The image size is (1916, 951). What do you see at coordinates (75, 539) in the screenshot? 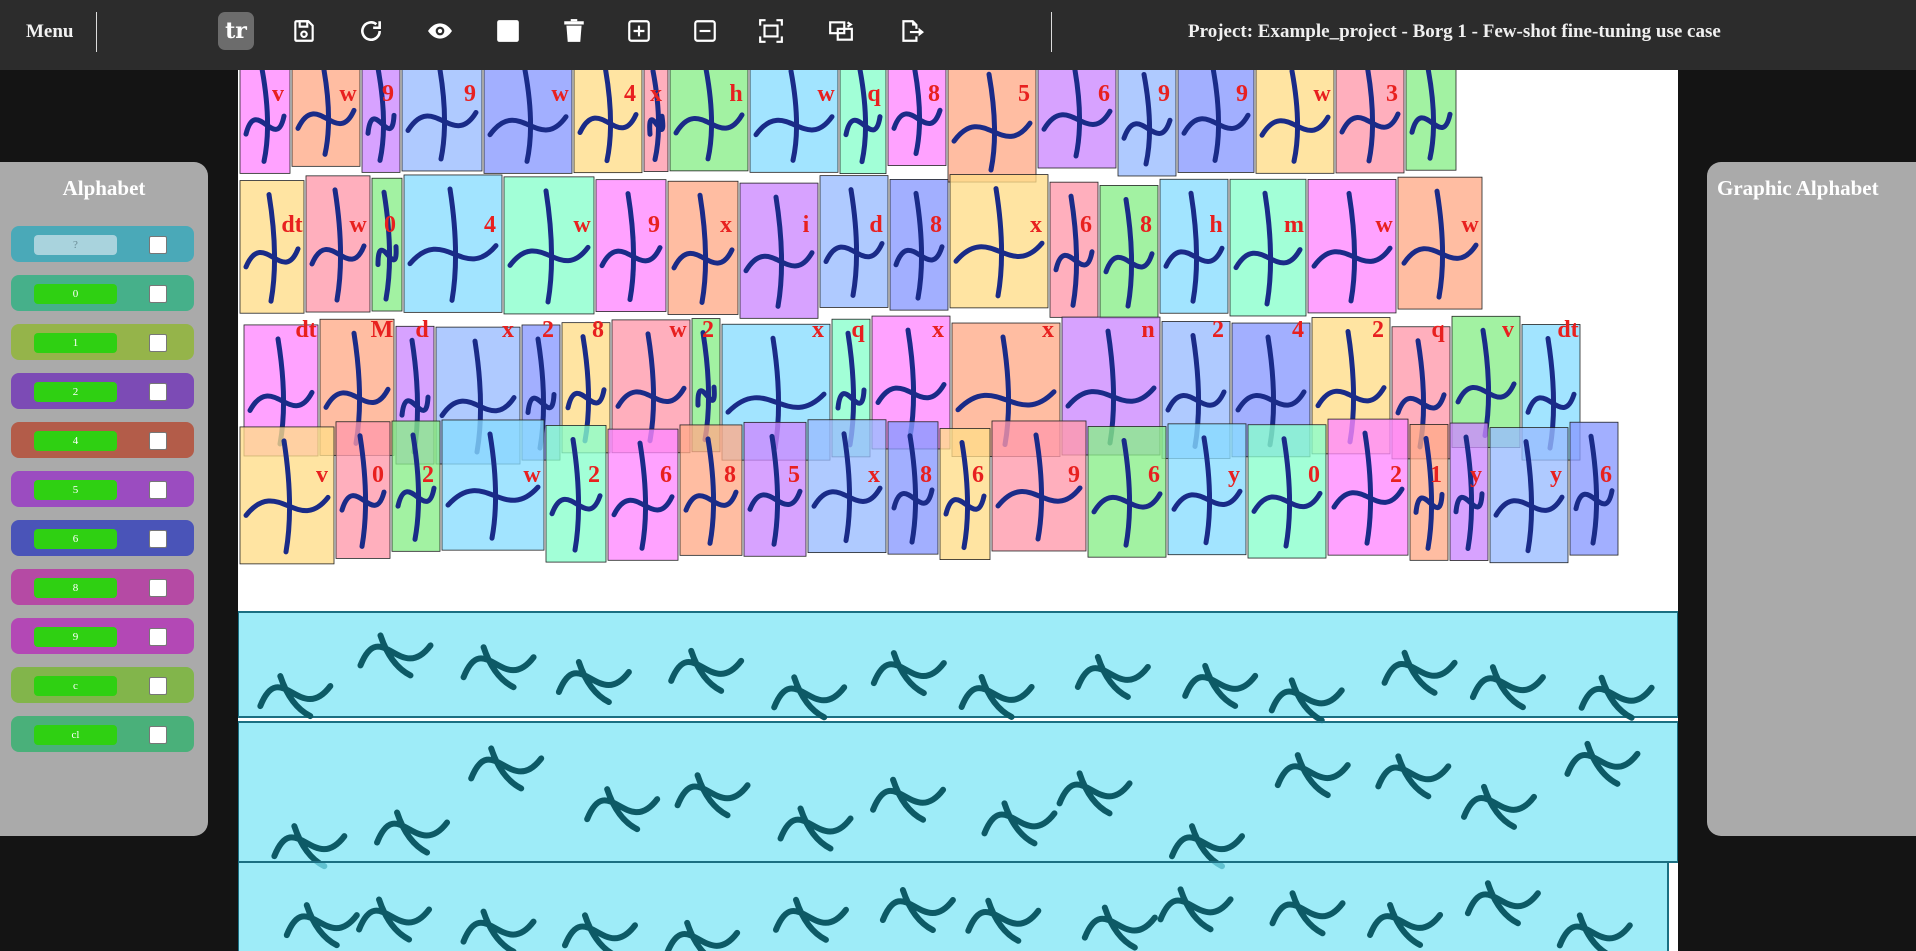
I see `alphabet-symbol-chip: 6` at bounding box center [75, 539].